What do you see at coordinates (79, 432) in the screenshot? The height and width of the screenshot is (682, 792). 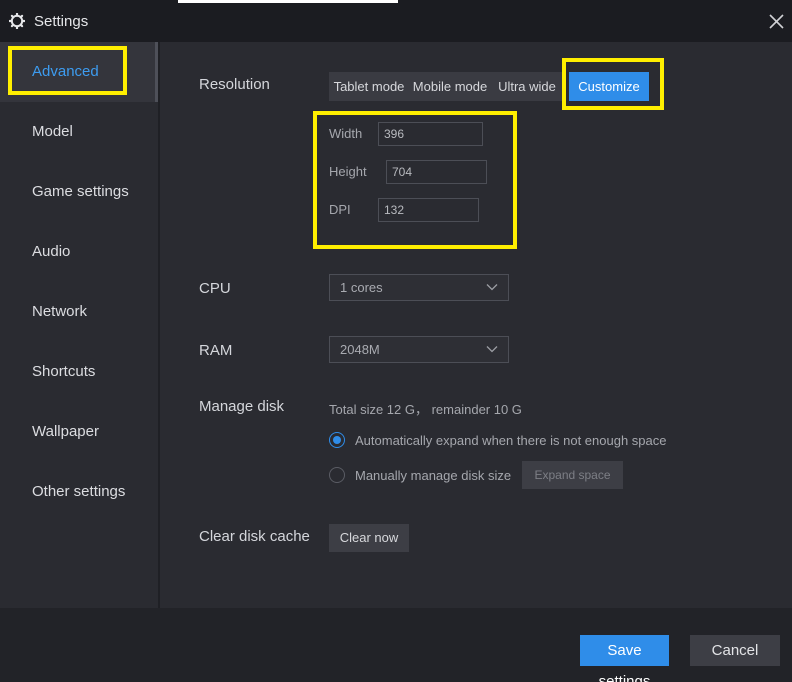 I see `sidebar-item-wallpaper: Wallpaper` at bounding box center [79, 432].